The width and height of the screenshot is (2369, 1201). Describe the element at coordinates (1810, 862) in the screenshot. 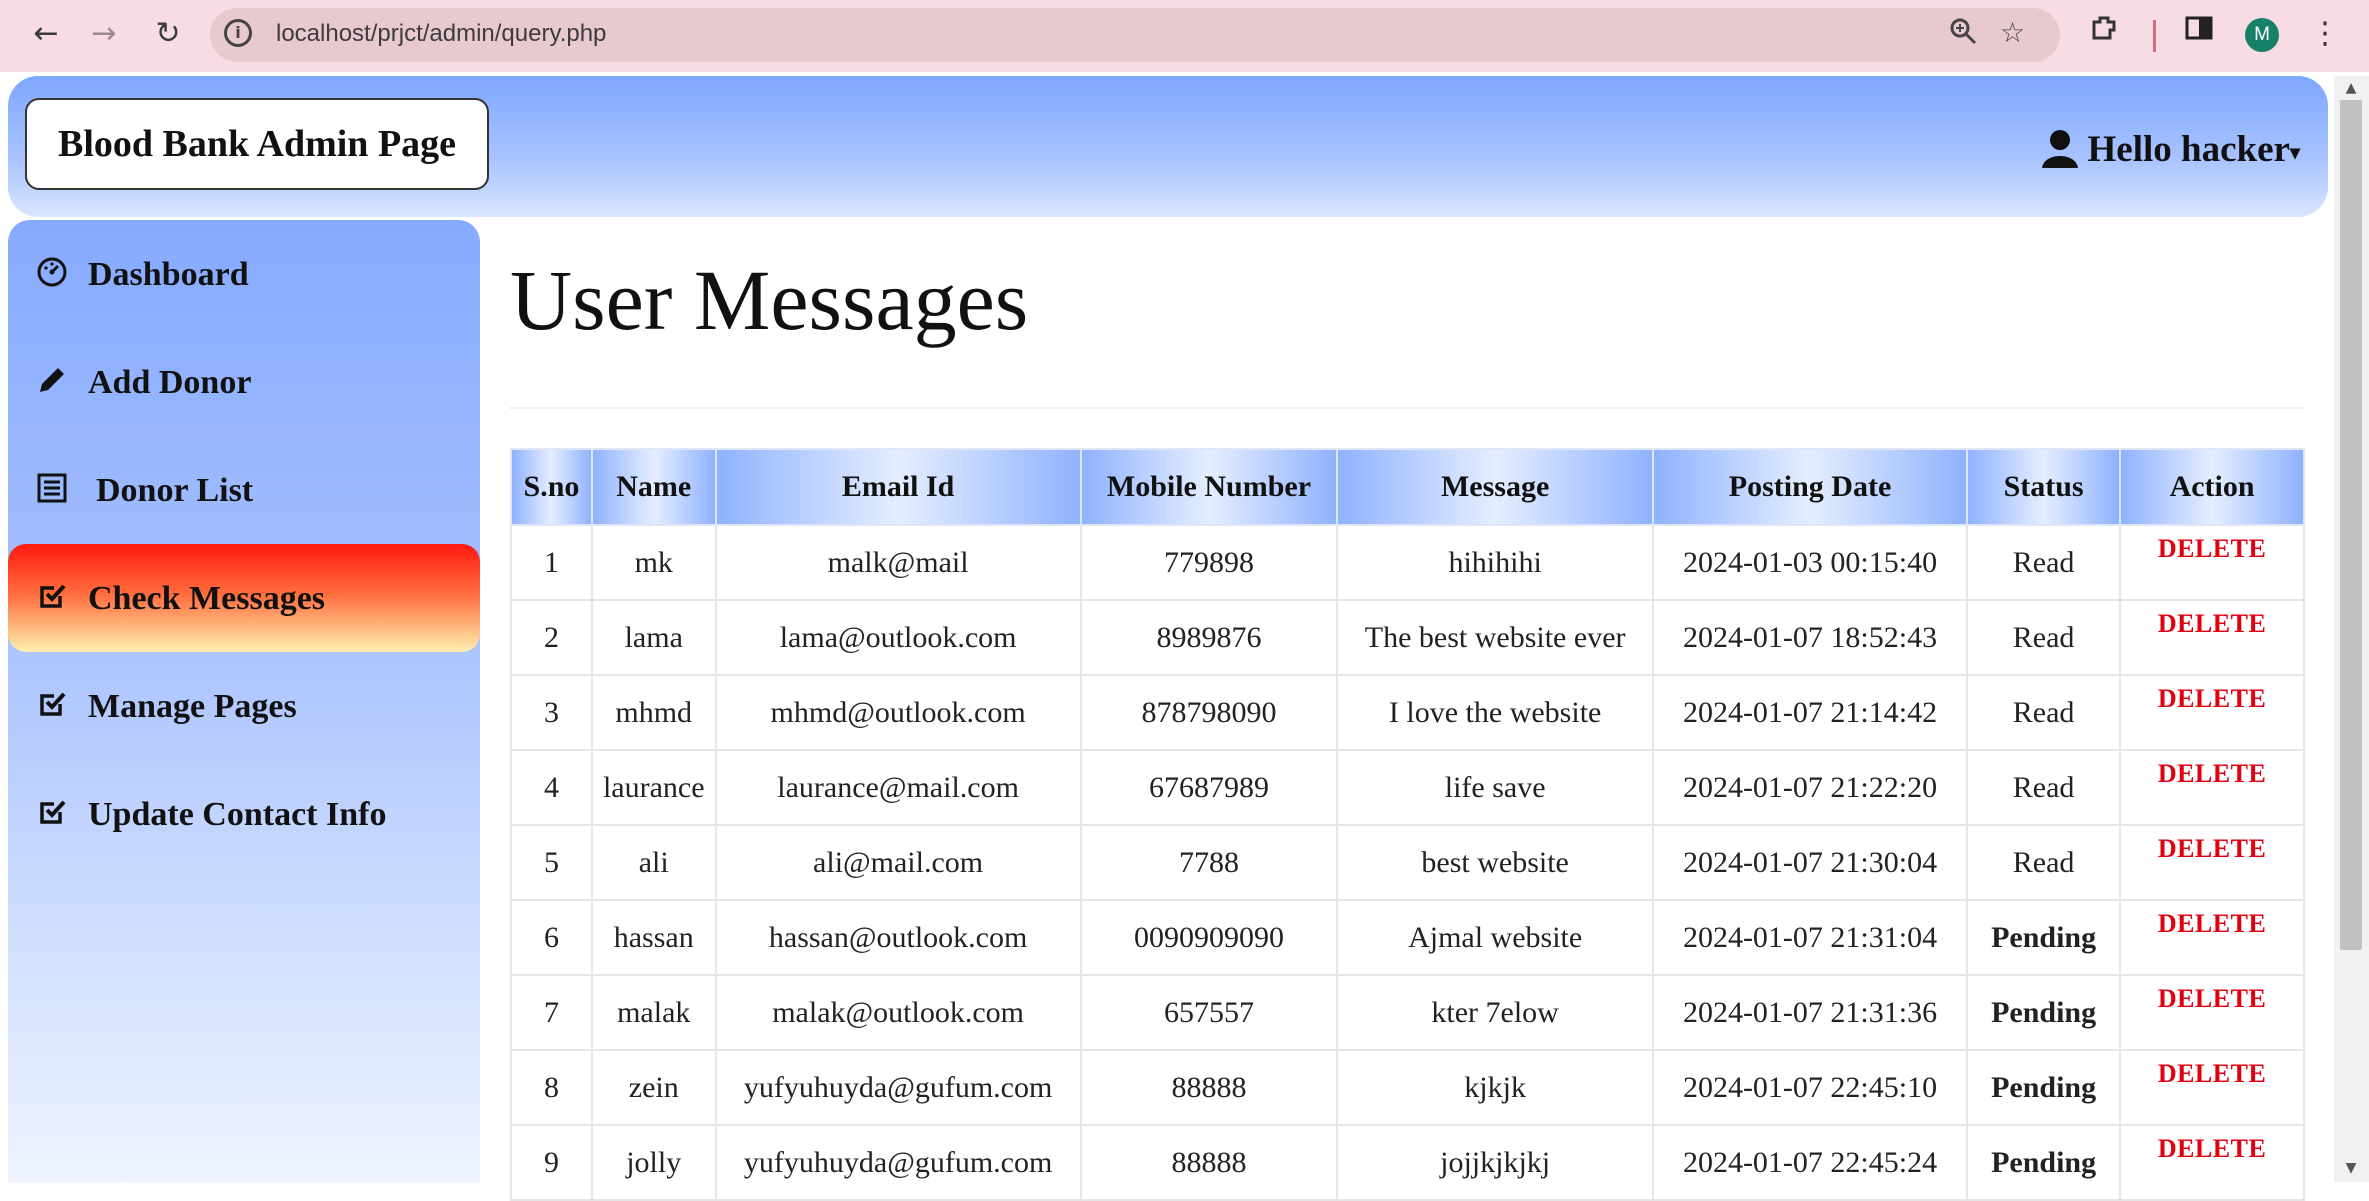

I see `cell-posting-date: 2024-01-07 21:30:04` at that location.